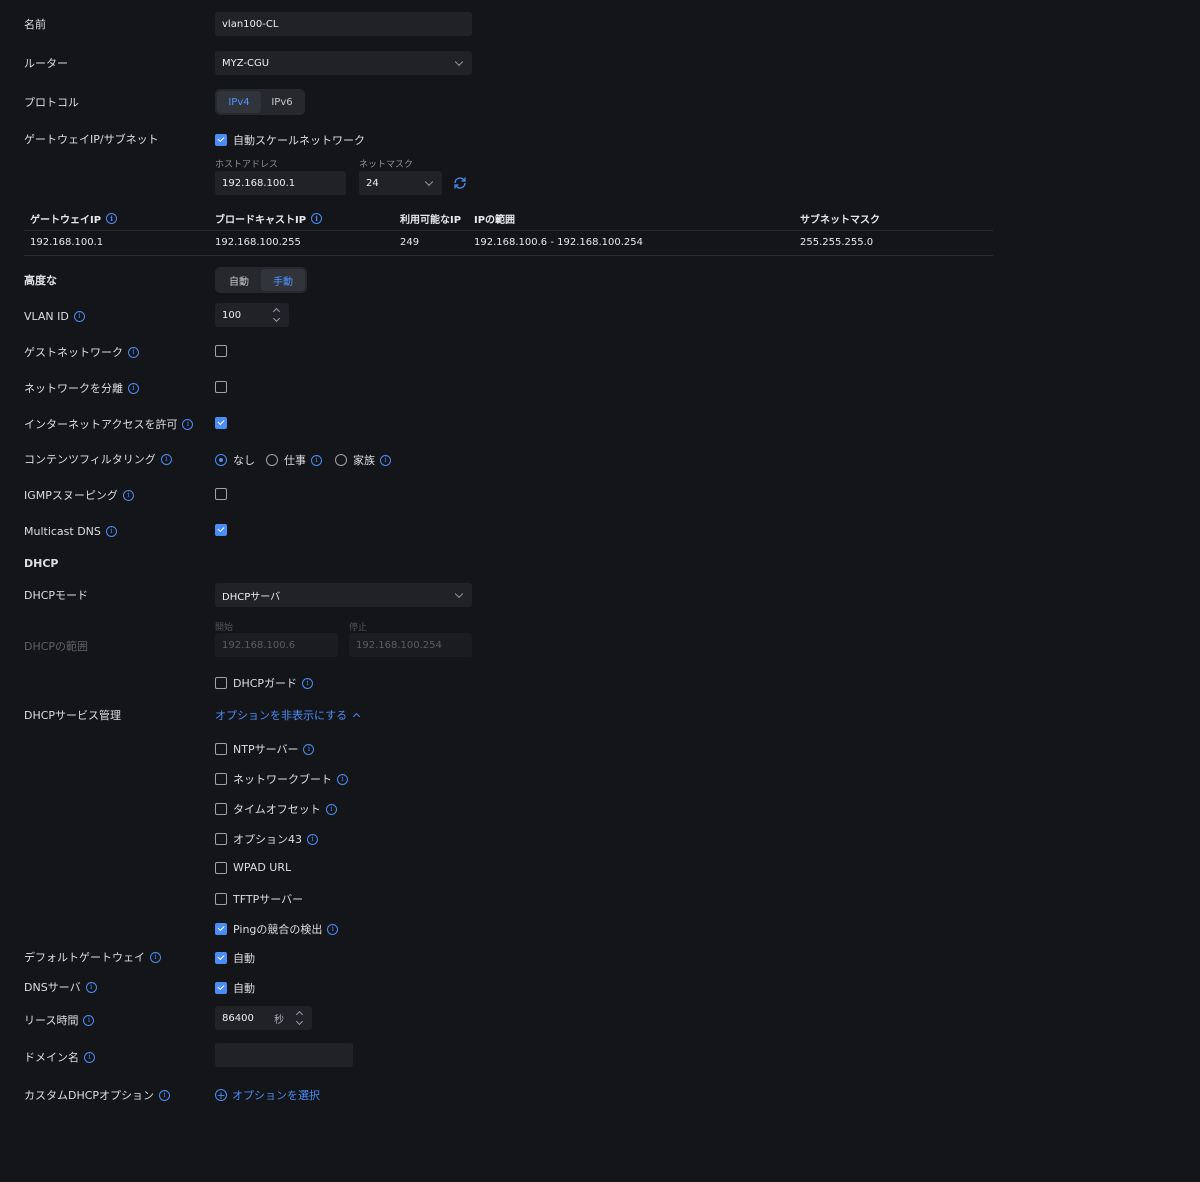 The width and height of the screenshot is (1200, 1182). I want to click on igmp-snooping-checkbox, so click(221, 494).